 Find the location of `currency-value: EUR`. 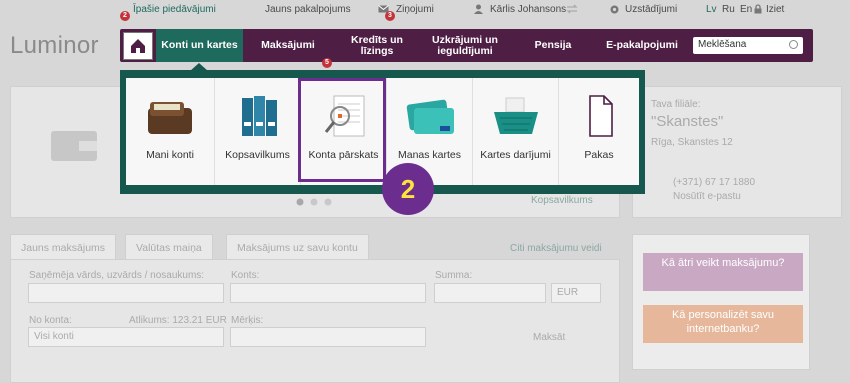

currency-value: EUR is located at coordinates (568, 292).